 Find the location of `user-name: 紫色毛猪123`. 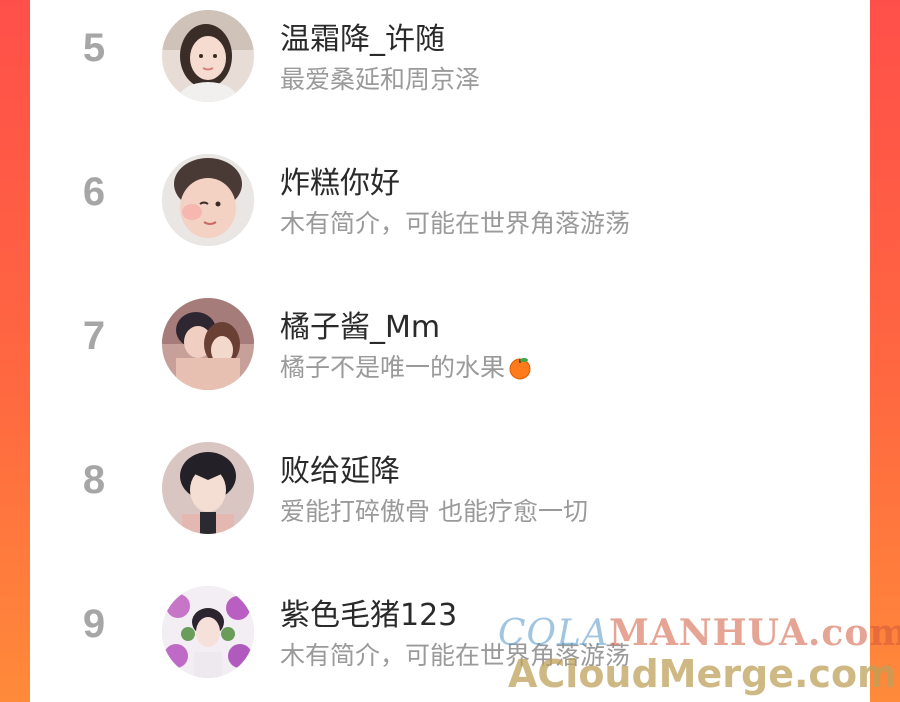

user-name: 紫色毛猪123 is located at coordinates (368, 612).